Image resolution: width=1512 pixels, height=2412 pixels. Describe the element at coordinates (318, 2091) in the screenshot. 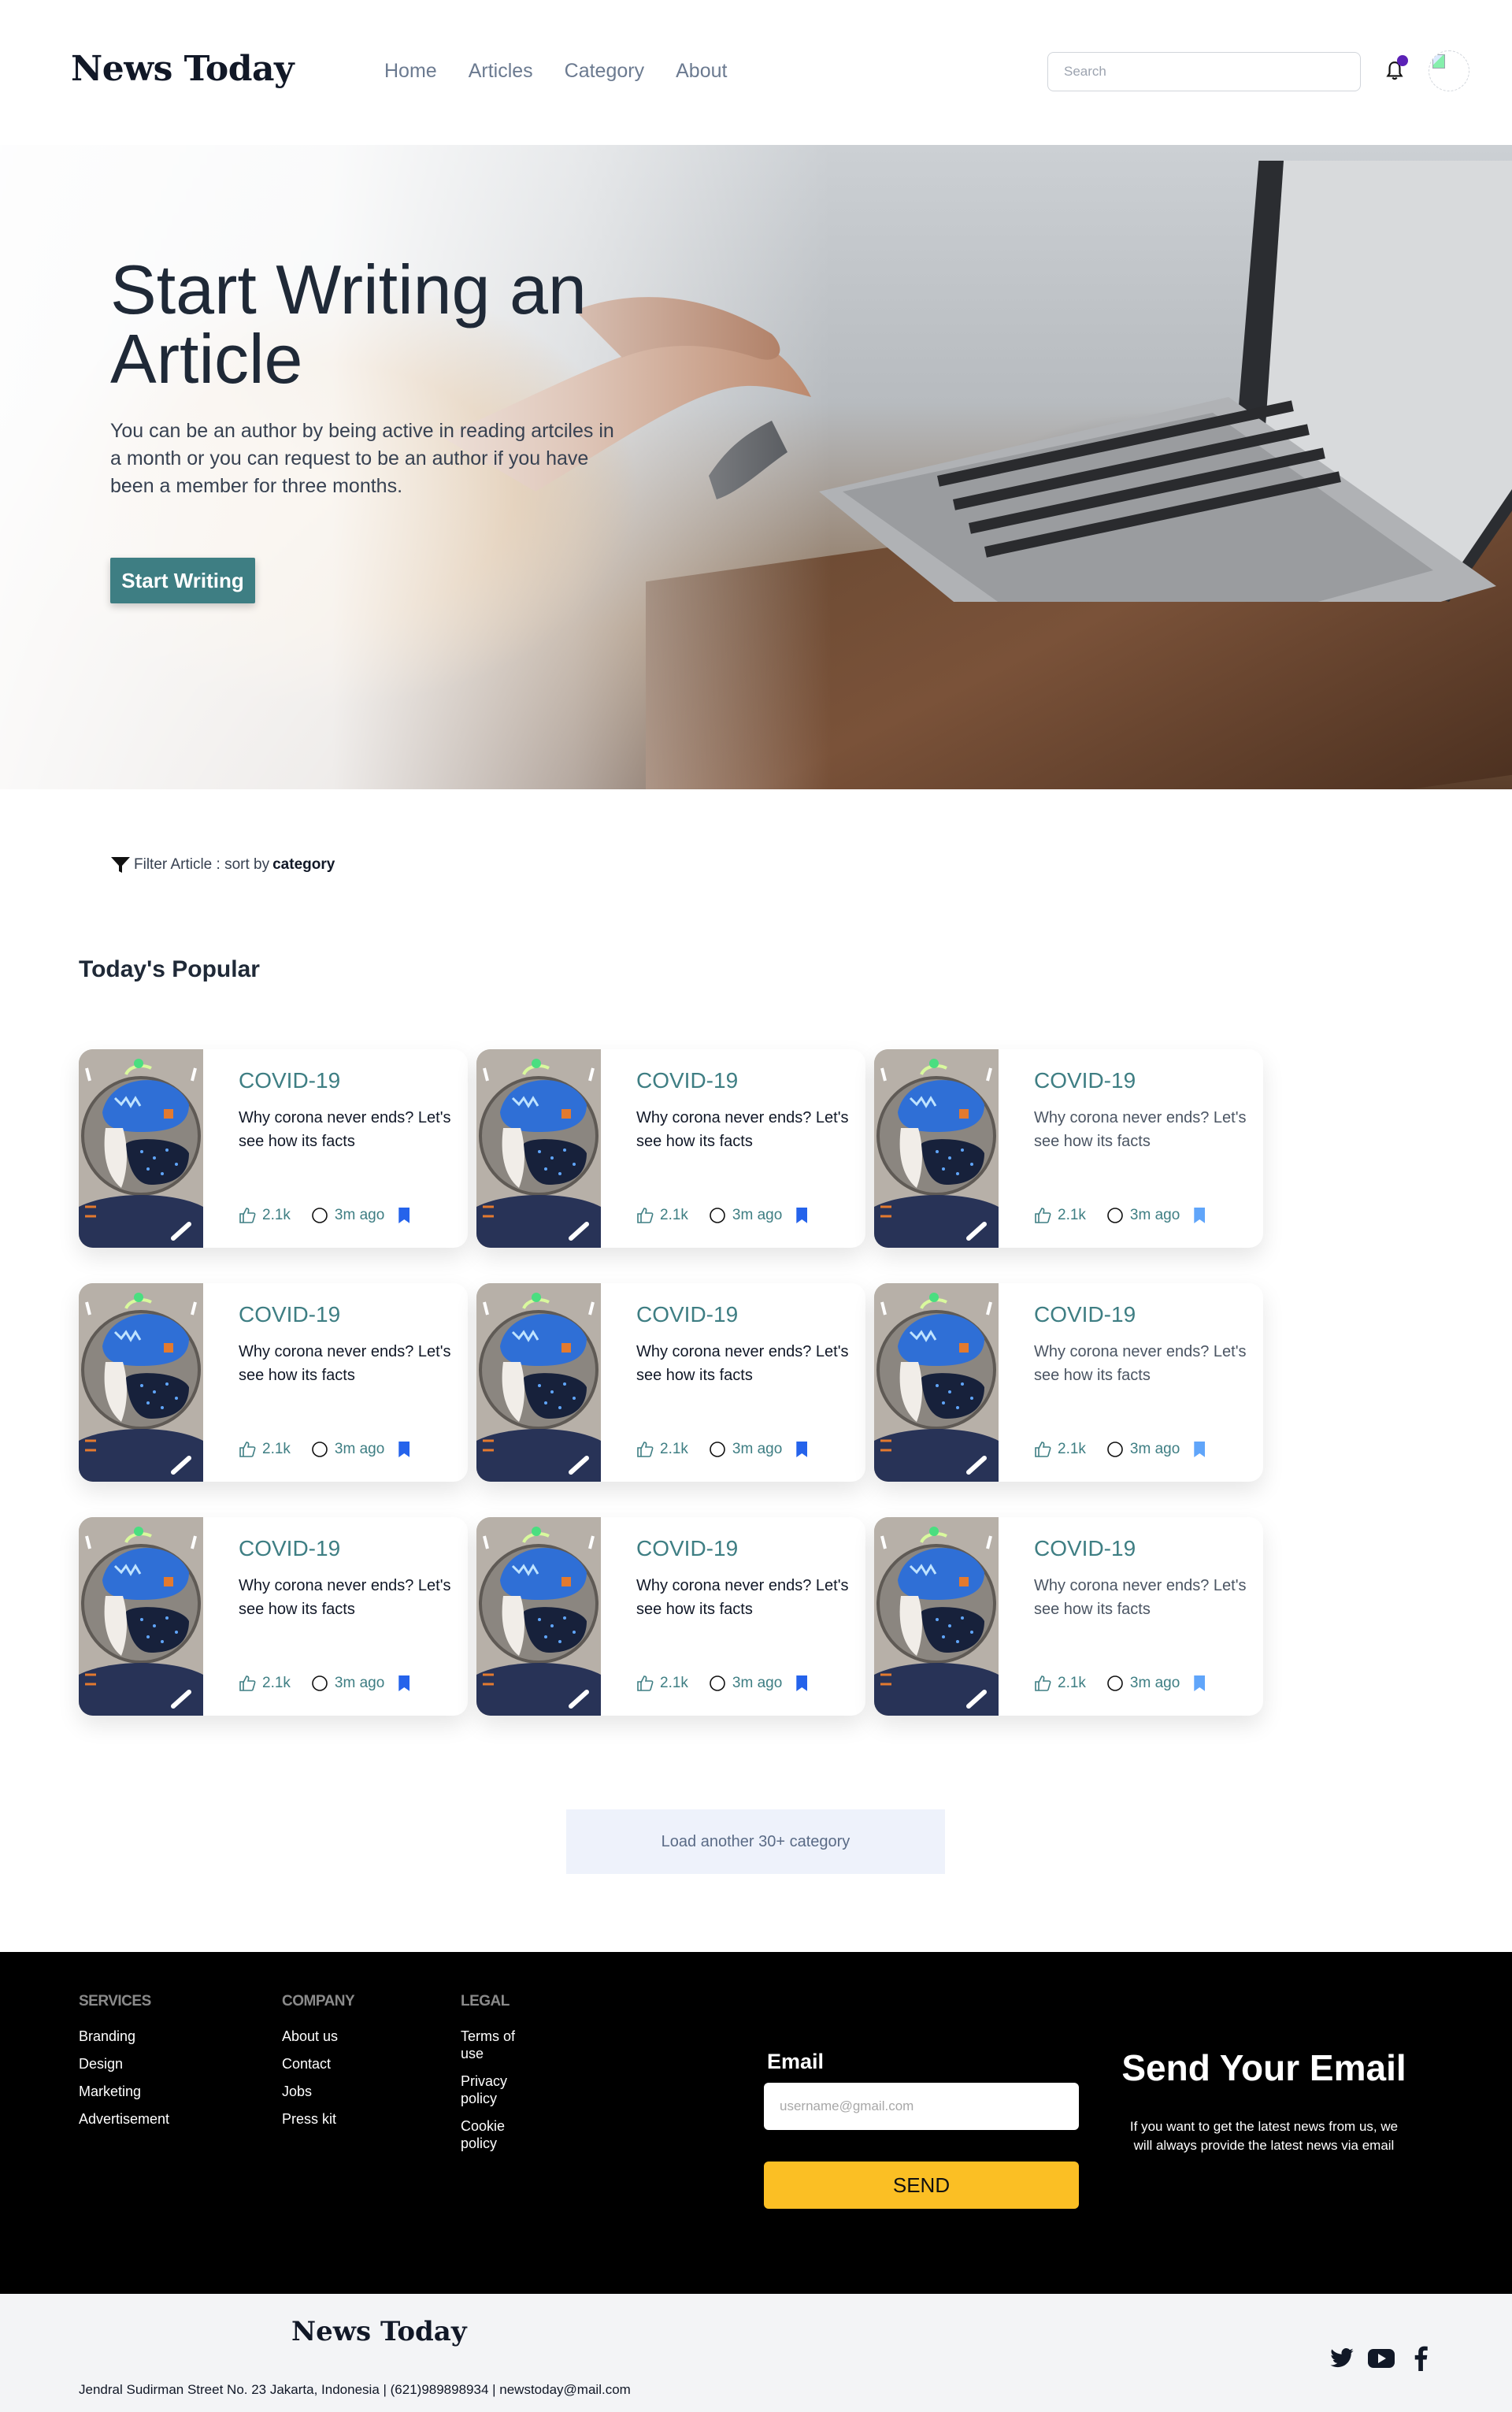

I see `footer-link-jobs: Jobs` at that location.